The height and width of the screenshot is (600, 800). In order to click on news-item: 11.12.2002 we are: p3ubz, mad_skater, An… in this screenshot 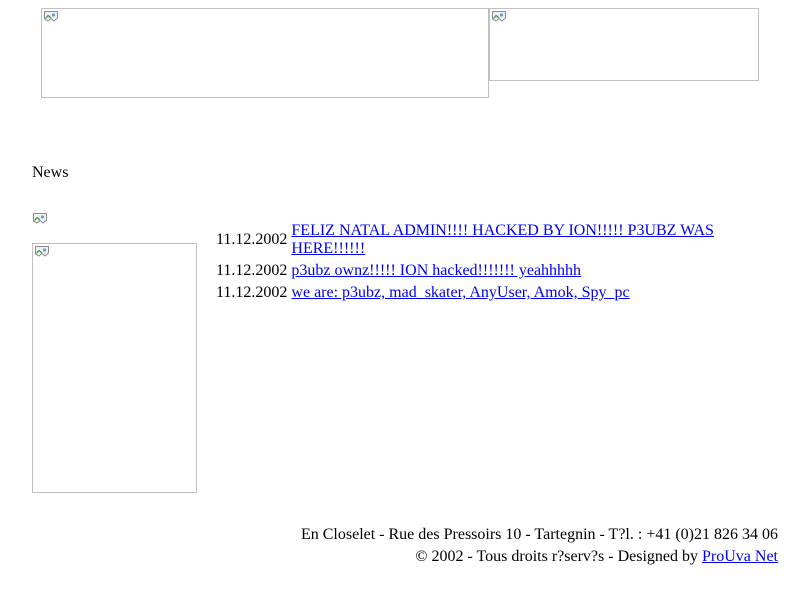, I will do `click(467, 293)`.